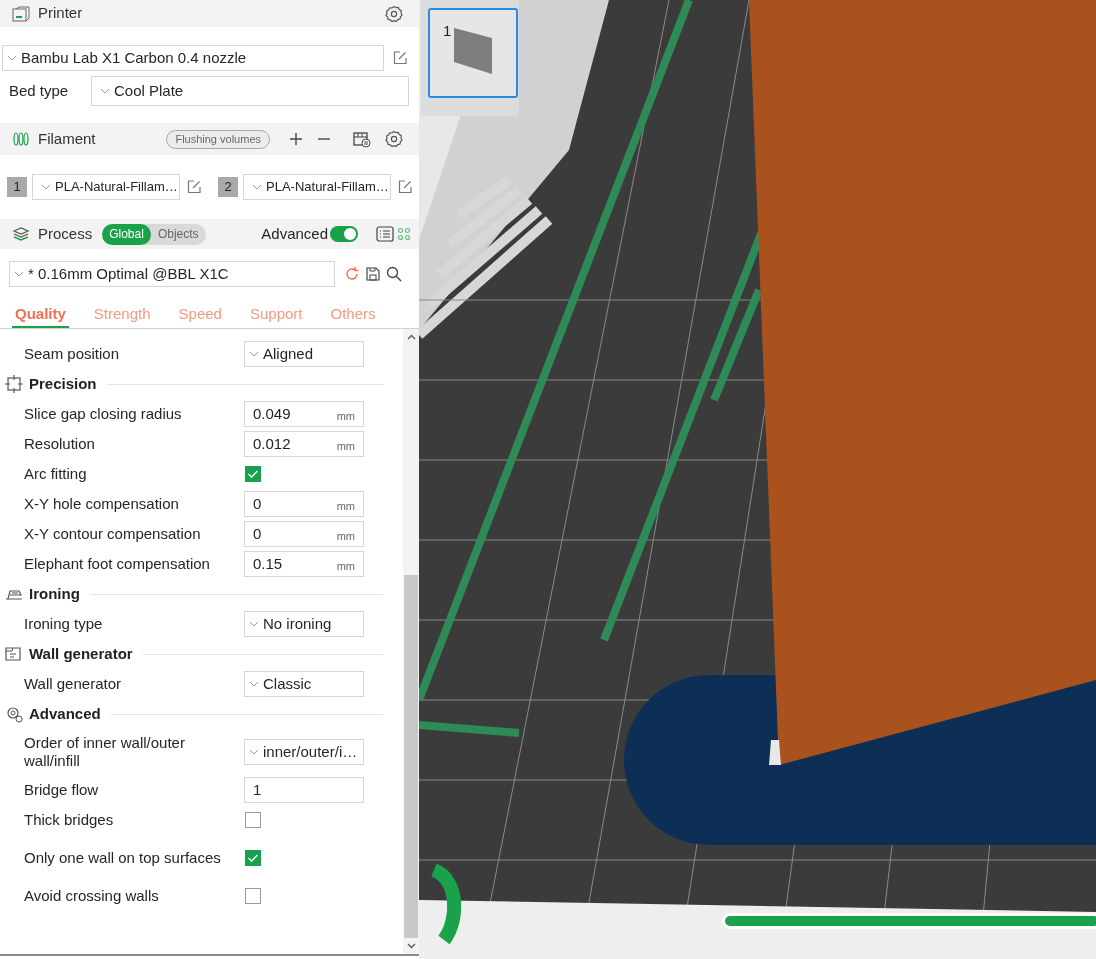  I want to click on setting-label: Elephant foot compensation, so click(117, 564).